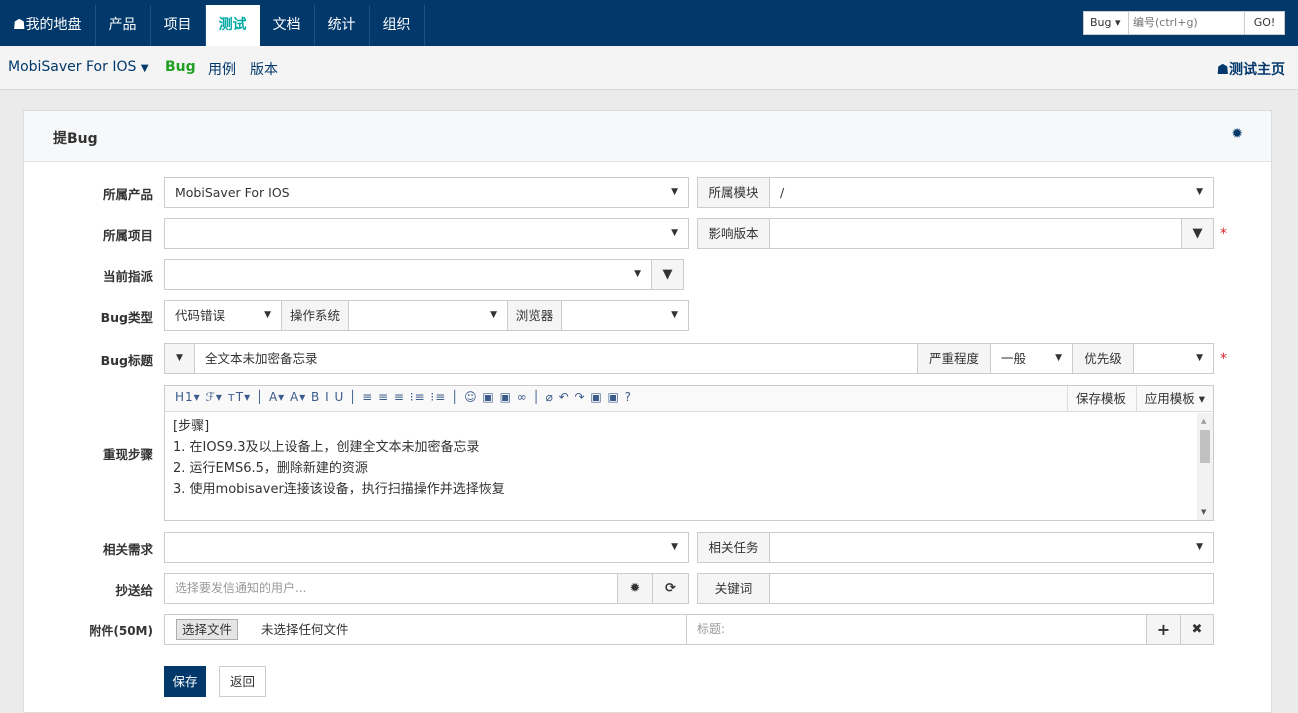 This screenshot has height=713, width=1298. I want to click on story-label: 相关需求, so click(127, 549).